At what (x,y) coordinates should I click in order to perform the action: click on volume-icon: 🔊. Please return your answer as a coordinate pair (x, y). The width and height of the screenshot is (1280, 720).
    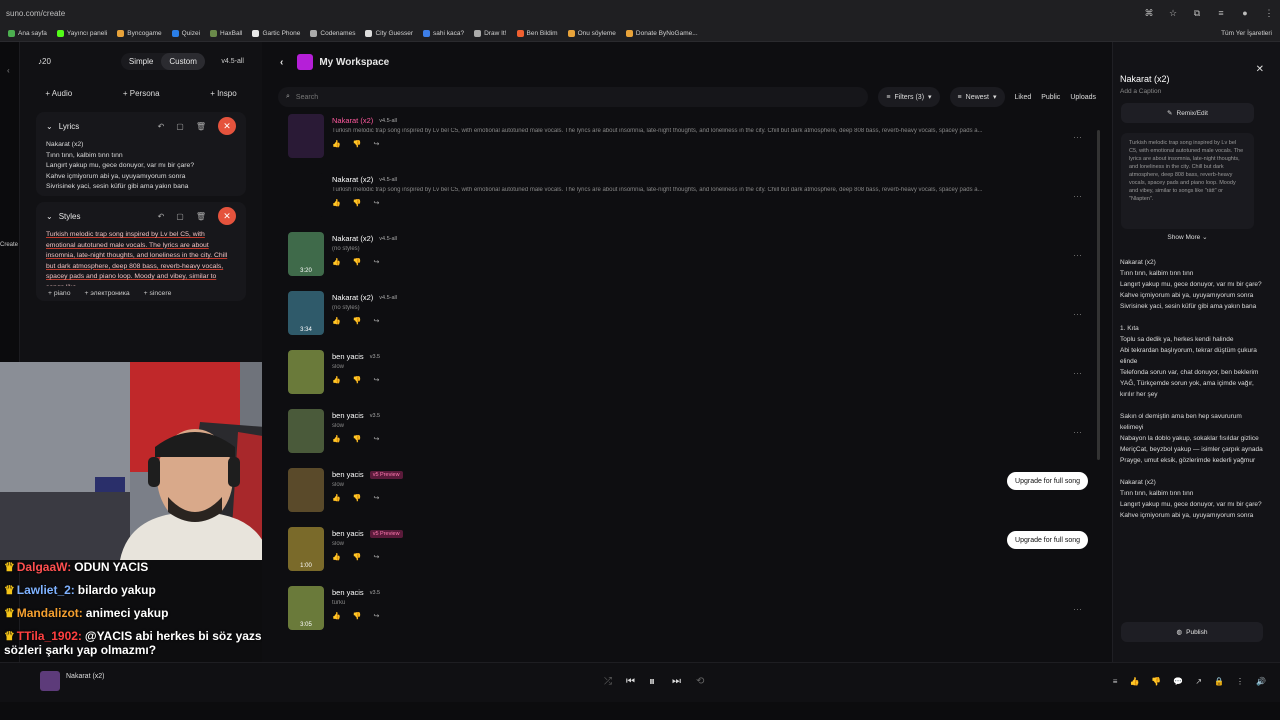
    Looking at the image, I should click on (1261, 681).